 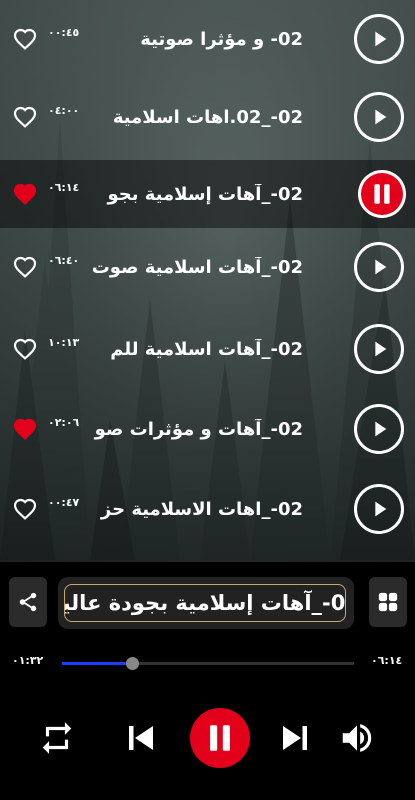 I want to click on track-title: 02-_آهات اسلامية صوت, so click(x=198, y=267).